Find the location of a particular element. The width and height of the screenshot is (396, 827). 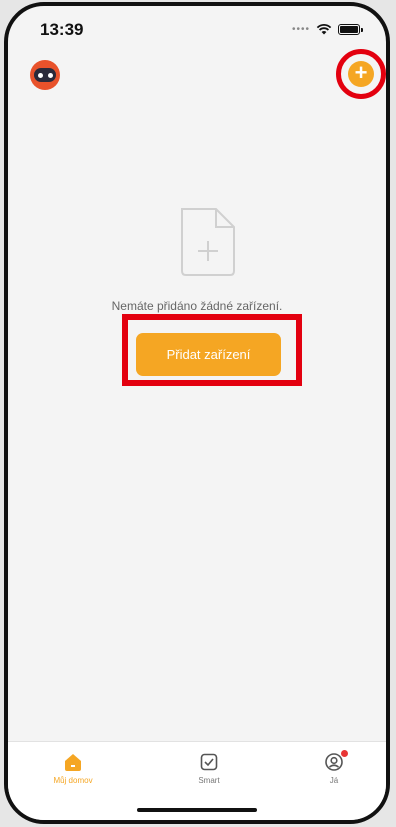

status-time: 13:39 is located at coordinates (62, 29).